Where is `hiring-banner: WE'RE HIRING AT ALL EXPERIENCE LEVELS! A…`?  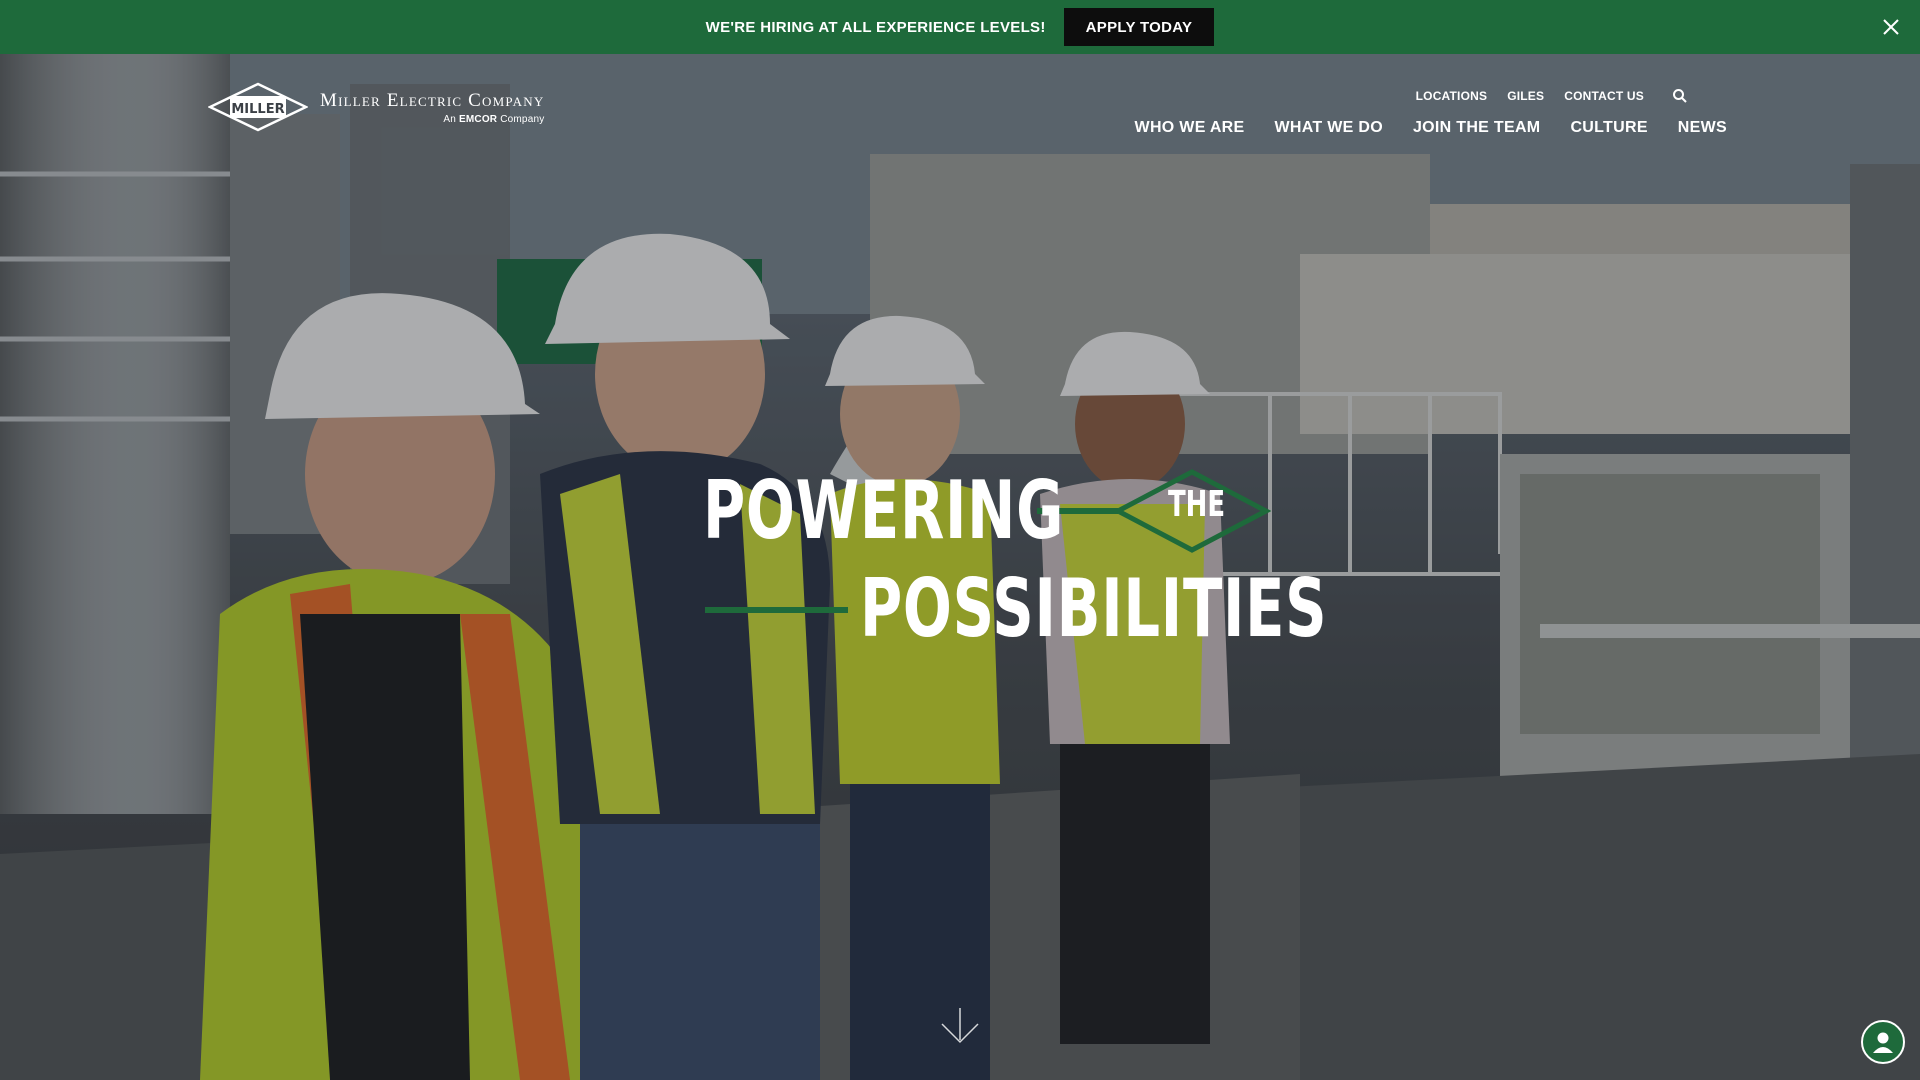
hiring-banner: WE'RE HIRING AT ALL EXPERIENCE LEVELS! A… is located at coordinates (960, 27).